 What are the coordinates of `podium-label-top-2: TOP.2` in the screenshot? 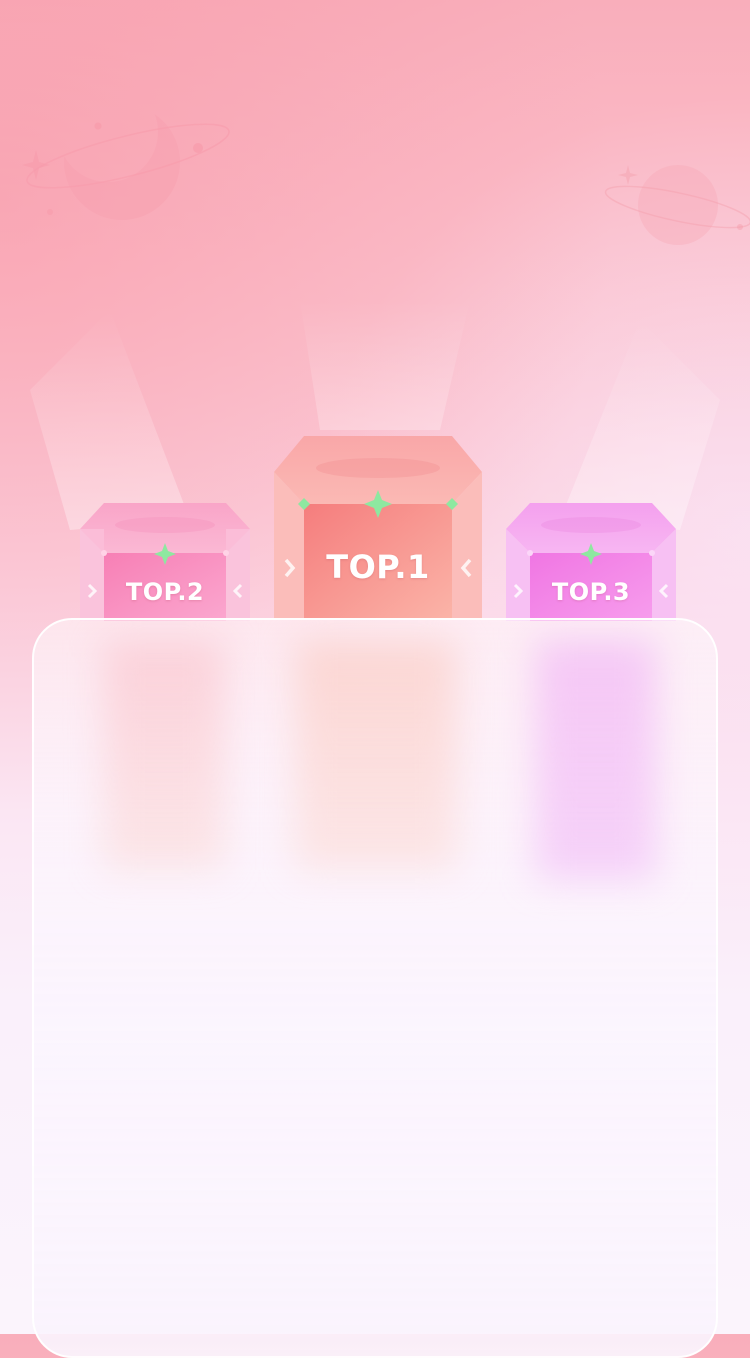 It's located at (165, 592).